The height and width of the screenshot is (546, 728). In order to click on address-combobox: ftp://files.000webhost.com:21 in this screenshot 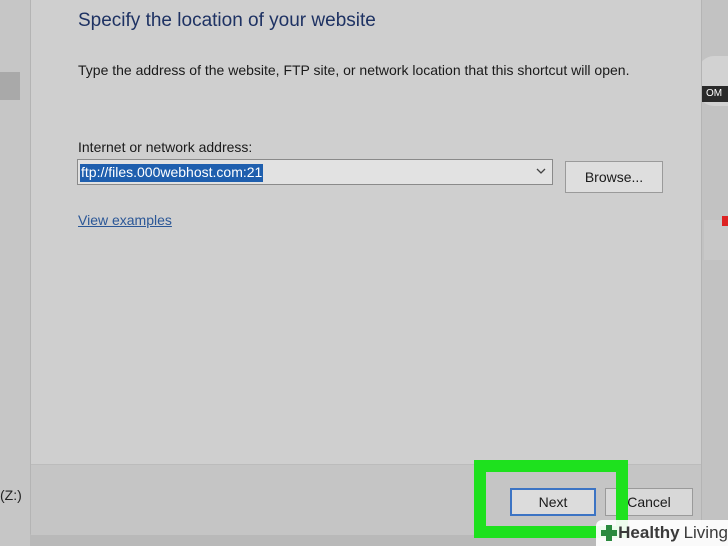, I will do `click(315, 172)`.